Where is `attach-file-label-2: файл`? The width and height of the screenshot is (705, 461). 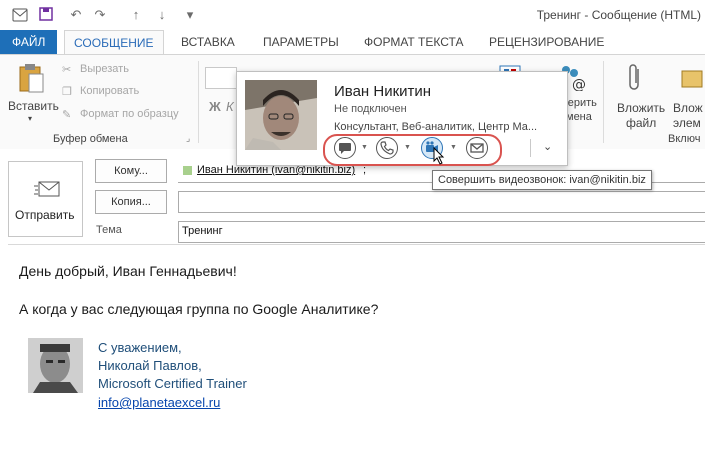 attach-file-label-2: файл is located at coordinates (641, 123).